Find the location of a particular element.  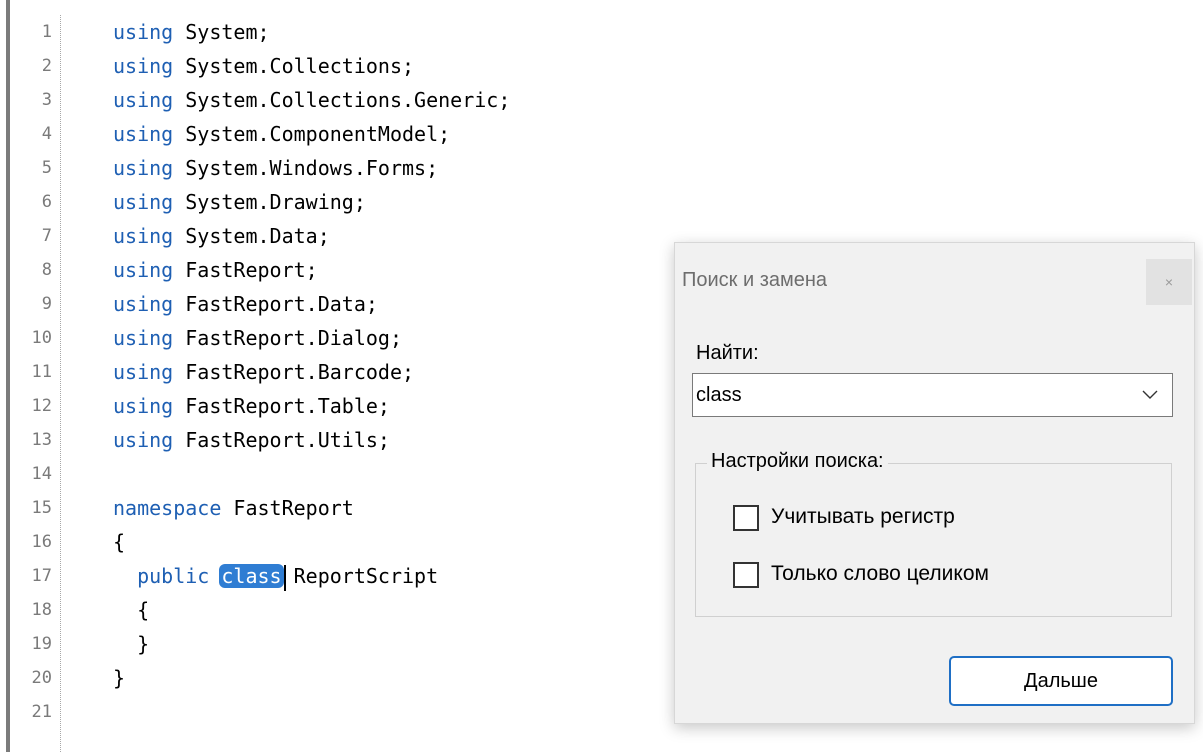

code-line: using FastReport.Utils; is located at coordinates (251, 440).